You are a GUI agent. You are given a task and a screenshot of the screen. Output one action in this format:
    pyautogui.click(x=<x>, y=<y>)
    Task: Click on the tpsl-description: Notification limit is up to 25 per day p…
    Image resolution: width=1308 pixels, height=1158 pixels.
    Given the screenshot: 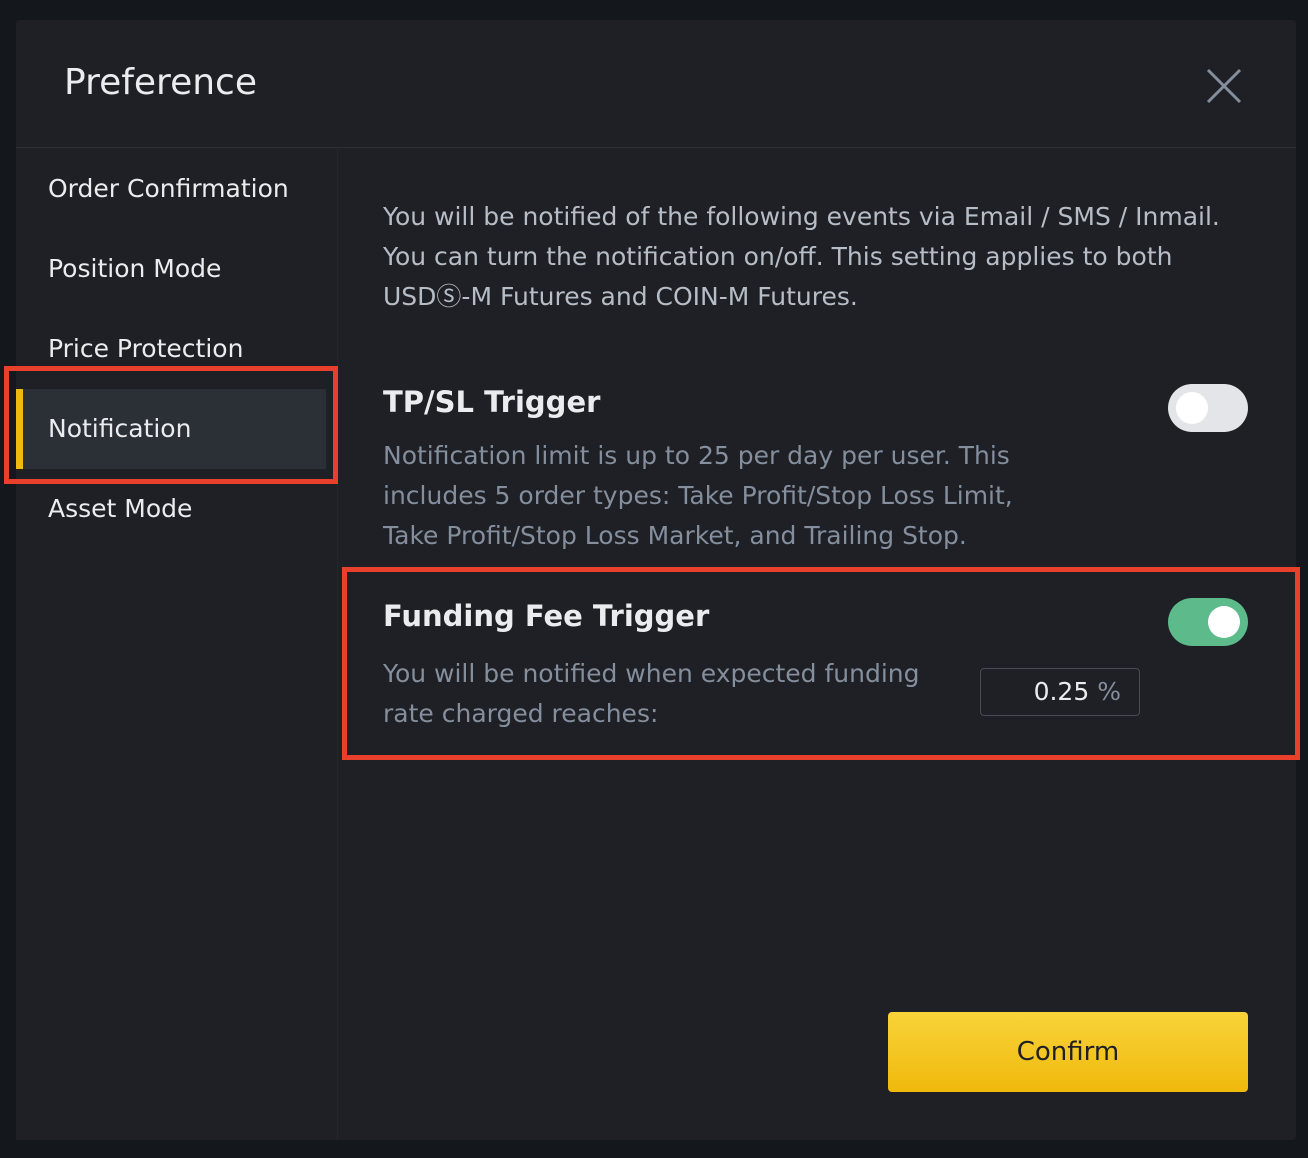 What is the action you would take?
    pyautogui.click(x=698, y=495)
    